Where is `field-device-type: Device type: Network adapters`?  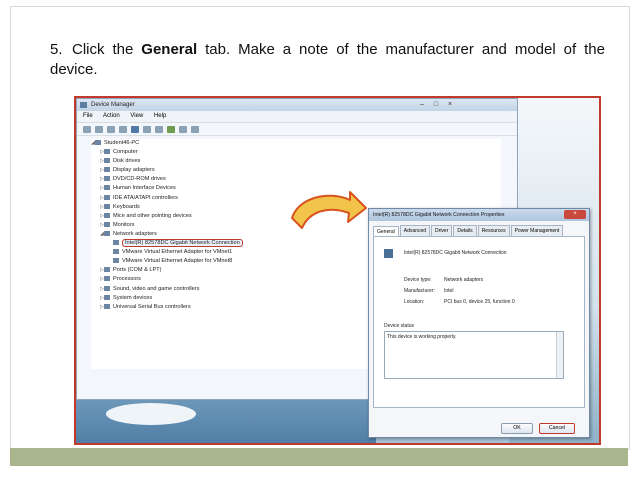
field-device-type: Device type: Network adapters is located at coordinates (443, 280).